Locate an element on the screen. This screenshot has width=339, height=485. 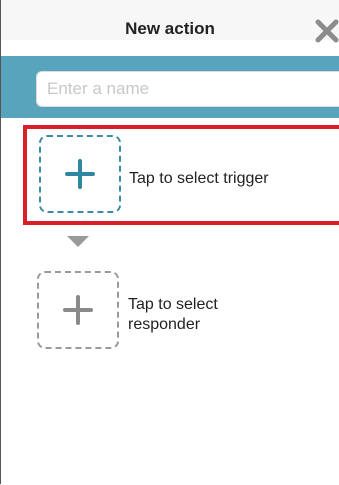
title-bar: New action is located at coordinates (170, 20).